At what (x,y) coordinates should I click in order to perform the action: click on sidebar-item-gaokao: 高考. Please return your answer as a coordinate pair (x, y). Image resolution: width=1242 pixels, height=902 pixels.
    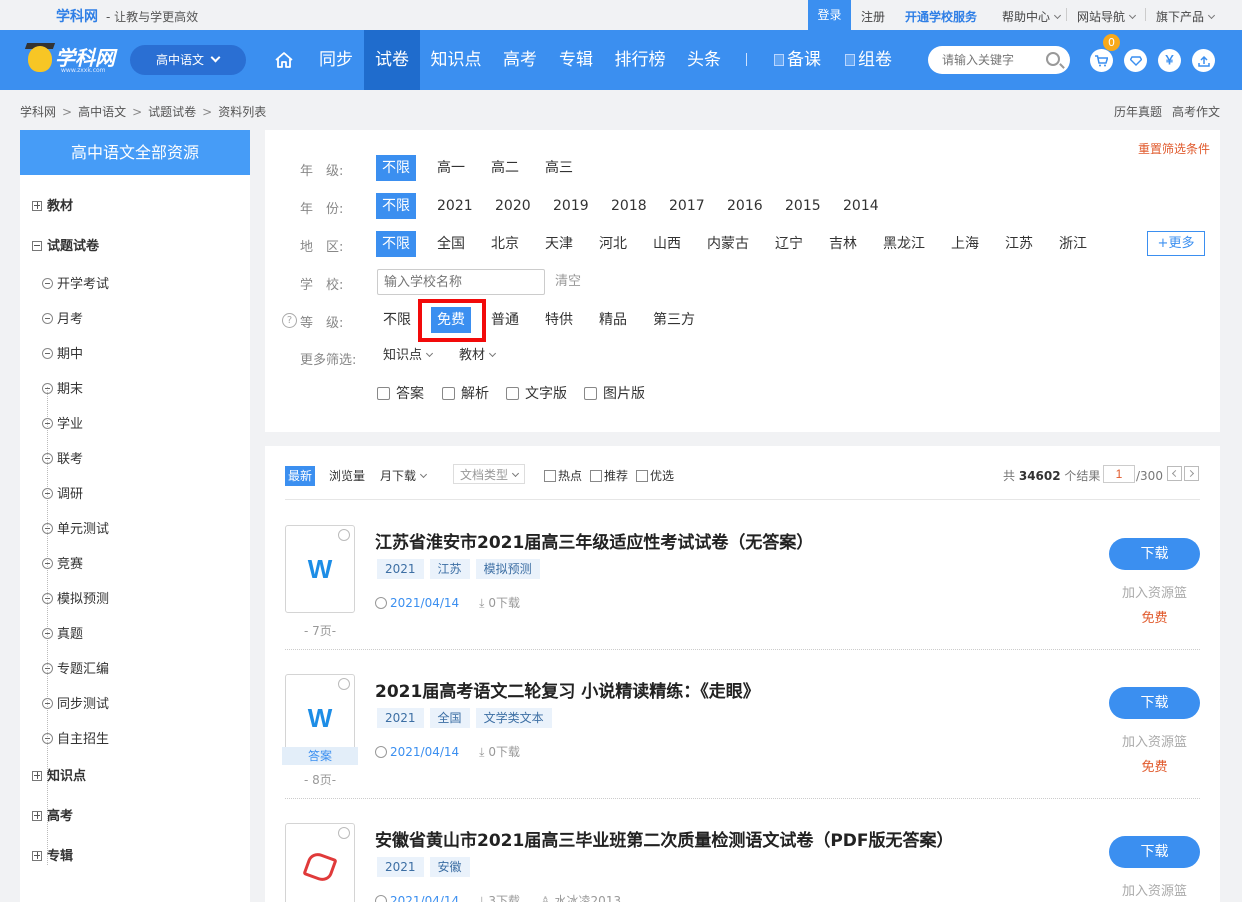
    Looking at the image, I should click on (52, 814).